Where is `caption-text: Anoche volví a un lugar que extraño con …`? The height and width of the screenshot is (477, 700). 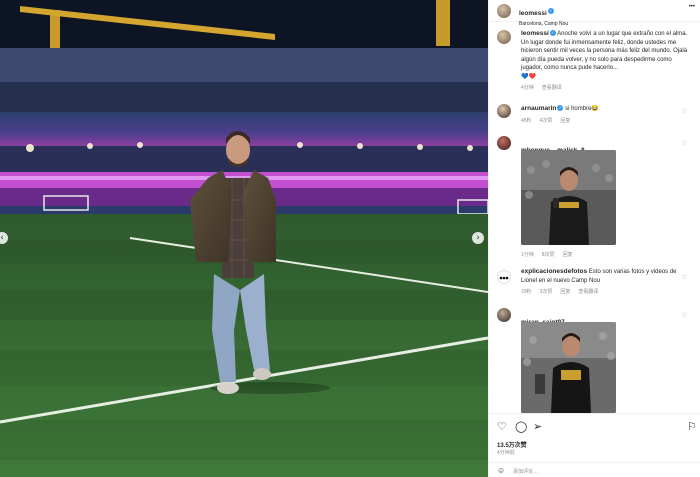 caption-text: Anoche volví a un lugar que extraño con … is located at coordinates (604, 51).